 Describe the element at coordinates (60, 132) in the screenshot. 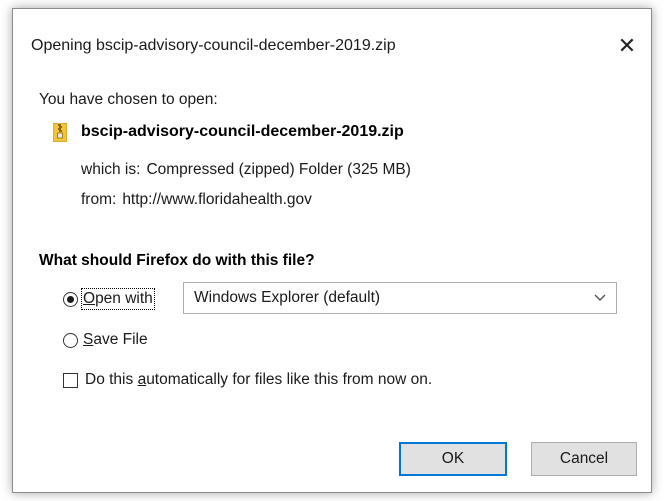

I see `zip-file-icon` at that location.